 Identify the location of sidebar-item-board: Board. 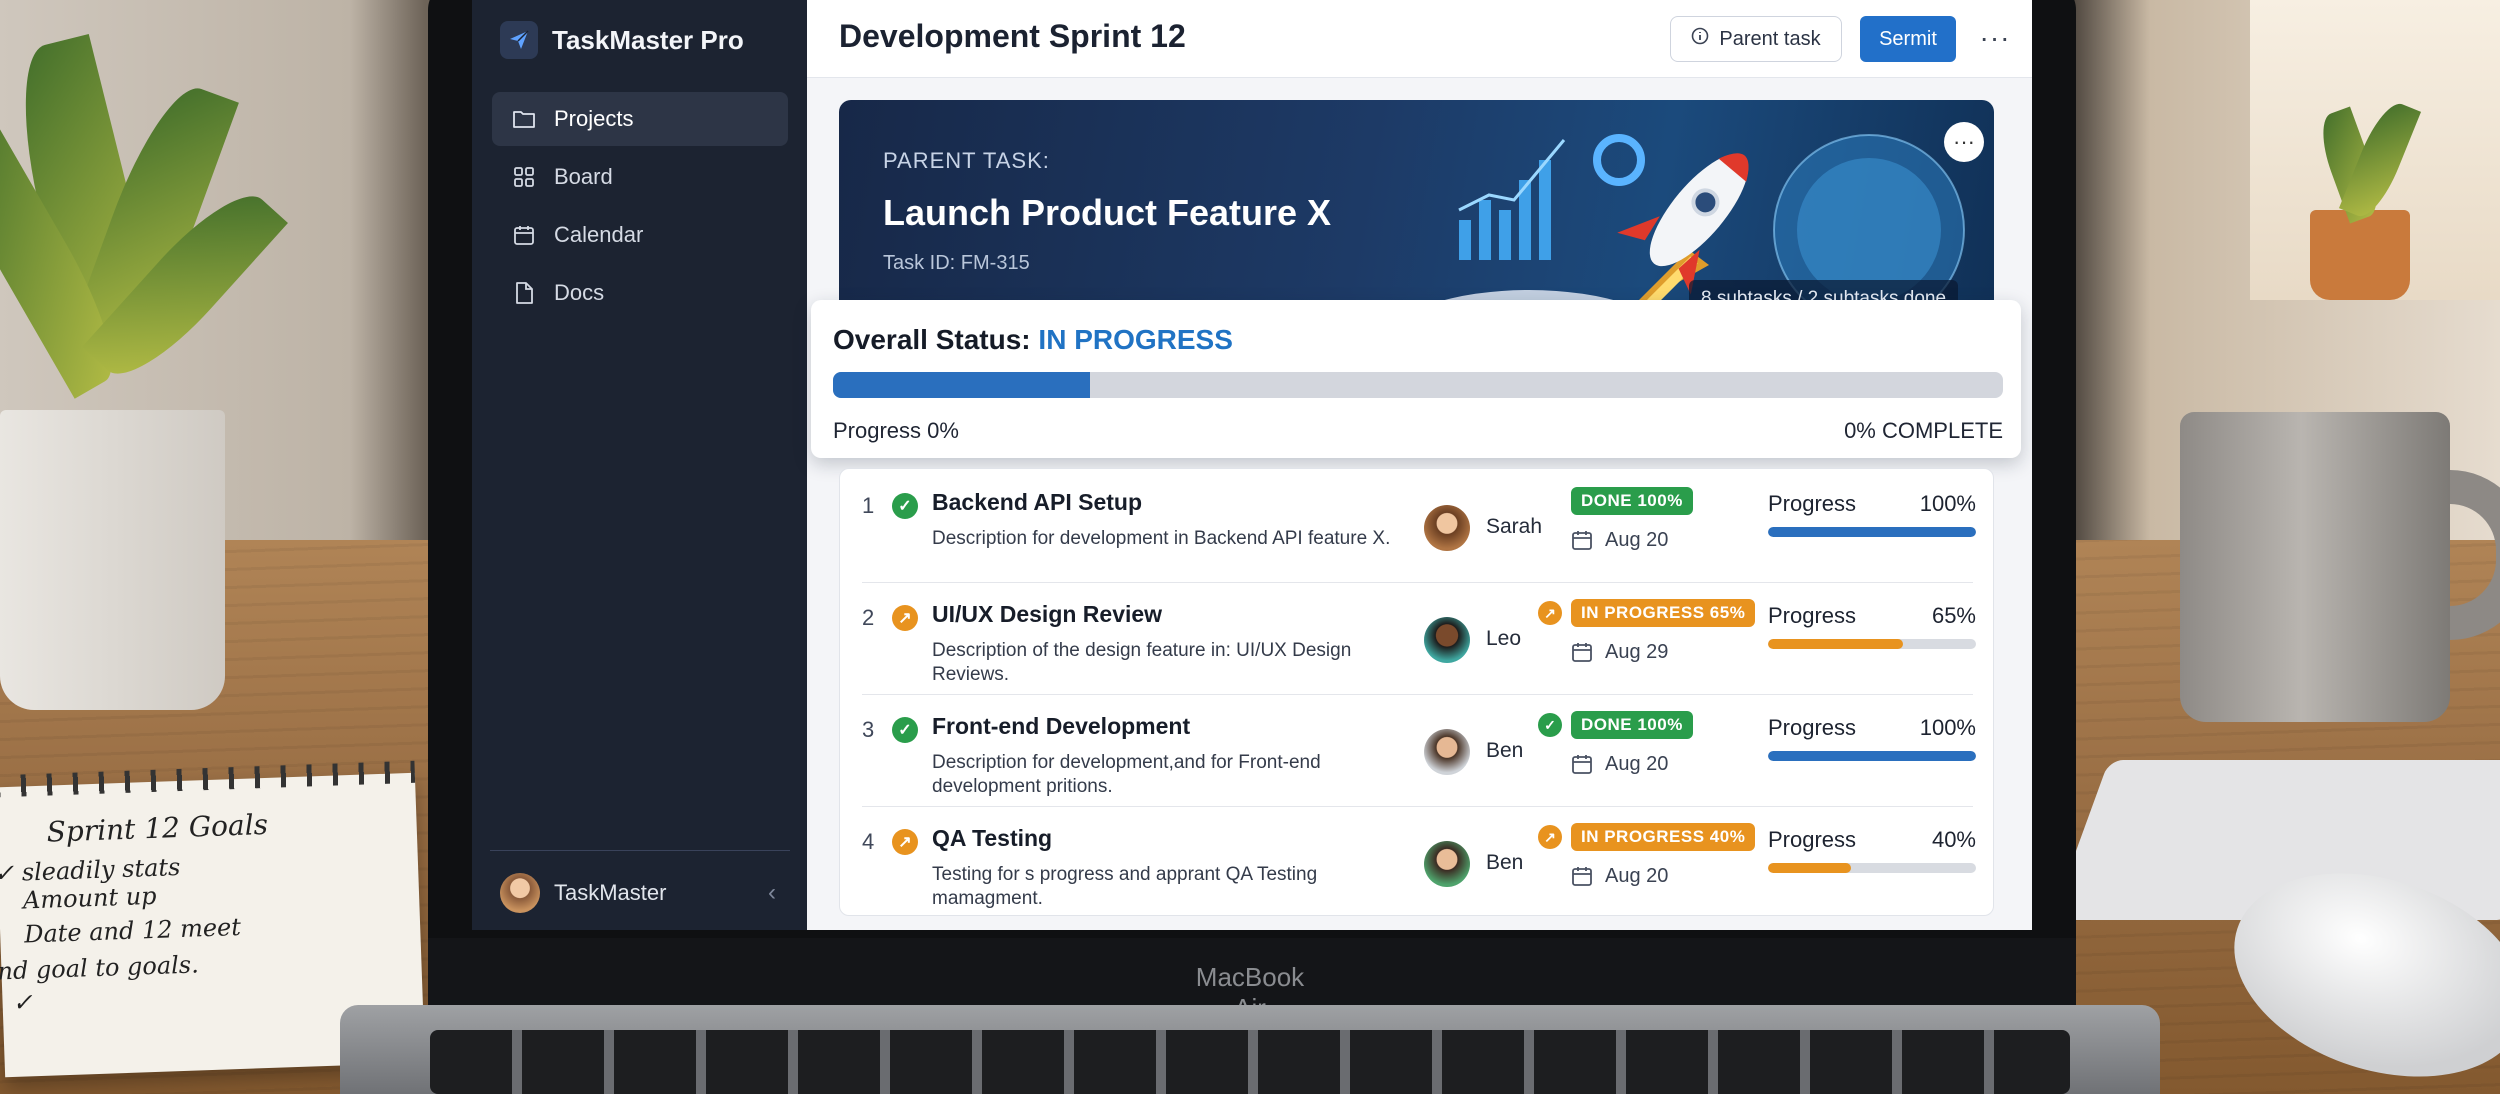
(640, 177).